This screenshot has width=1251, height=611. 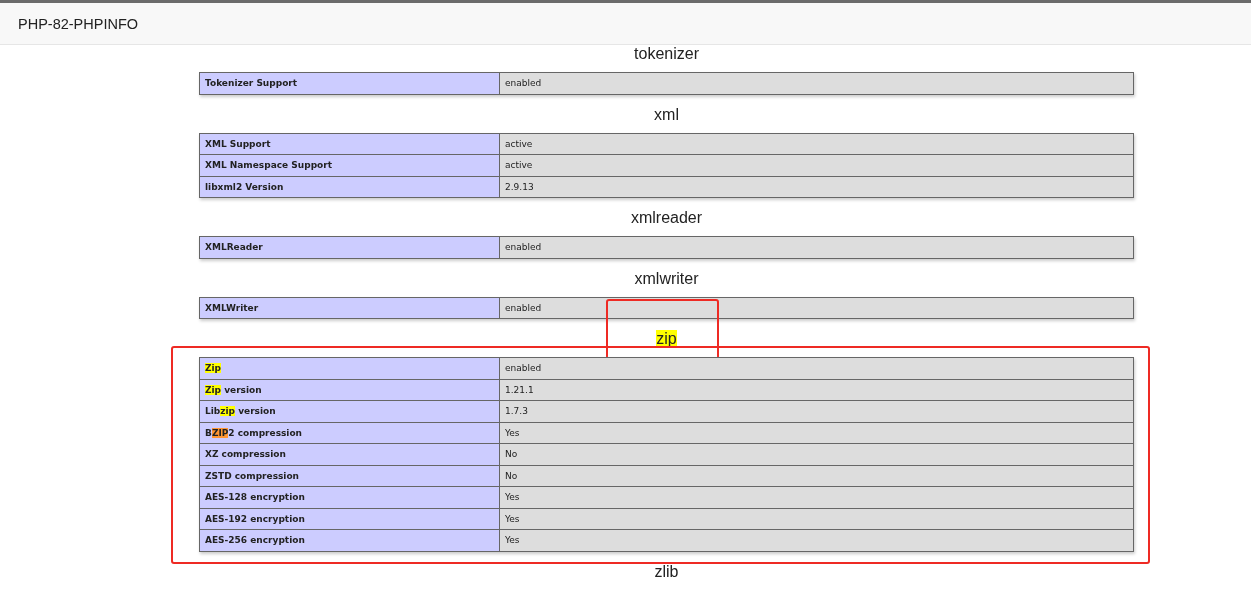 What do you see at coordinates (666, 571) in the screenshot?
I see `section-title: zlib` at bounding box center [666, 571].